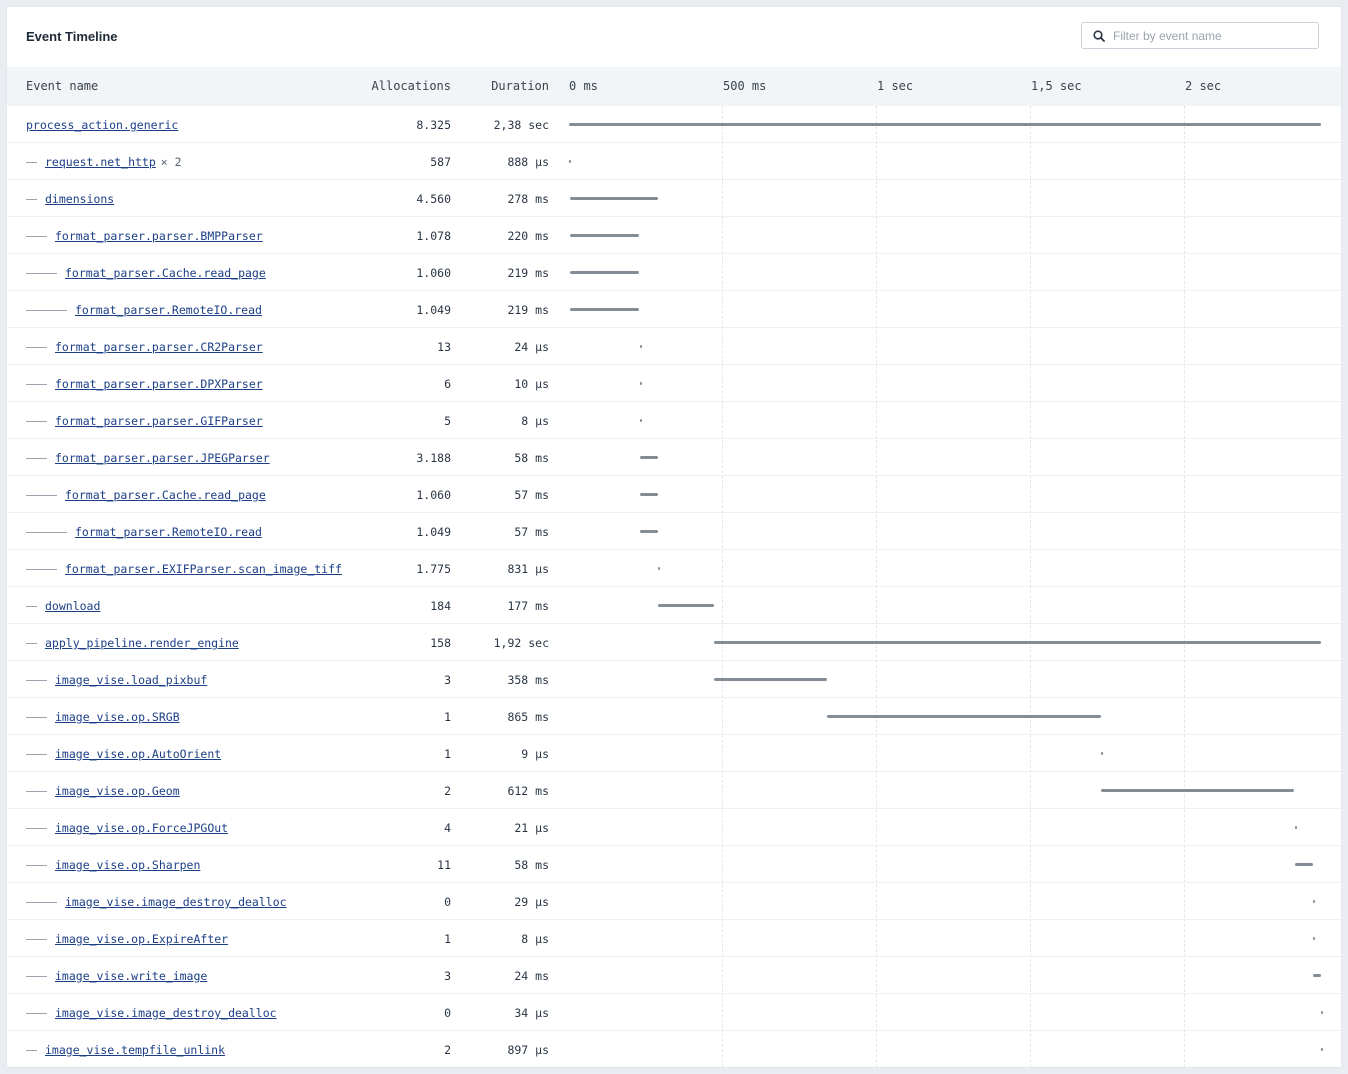 This screenshot has height=1074, width=1348. I want to click on event-name-link: image_vise.tempfile_unlink, so click(135, 1050).